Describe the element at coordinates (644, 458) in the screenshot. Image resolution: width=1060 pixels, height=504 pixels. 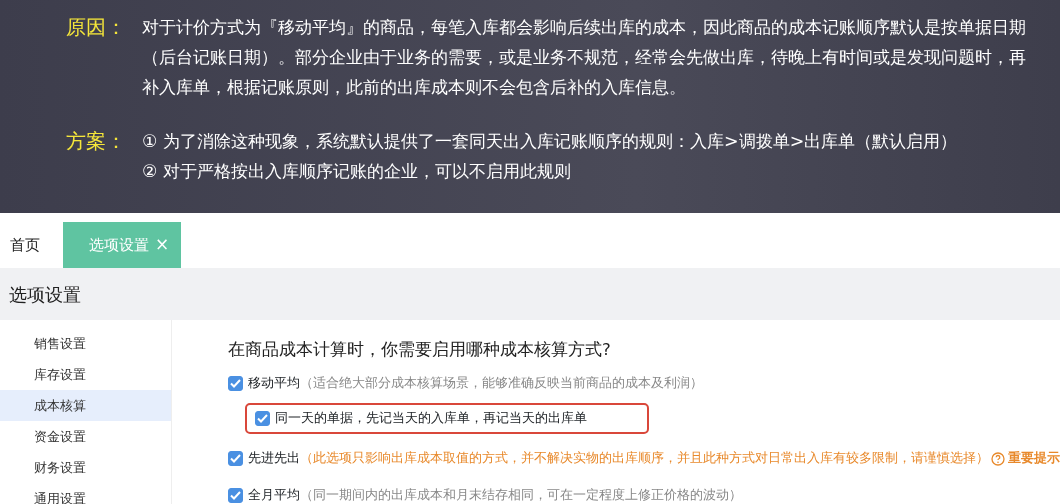
I see `option-note: （此选项只影响出库成本取值的方式，并不解决实物的出库顺序，并且此种方式对日常出入库有较多限制，请谨慎选择）` at that location.